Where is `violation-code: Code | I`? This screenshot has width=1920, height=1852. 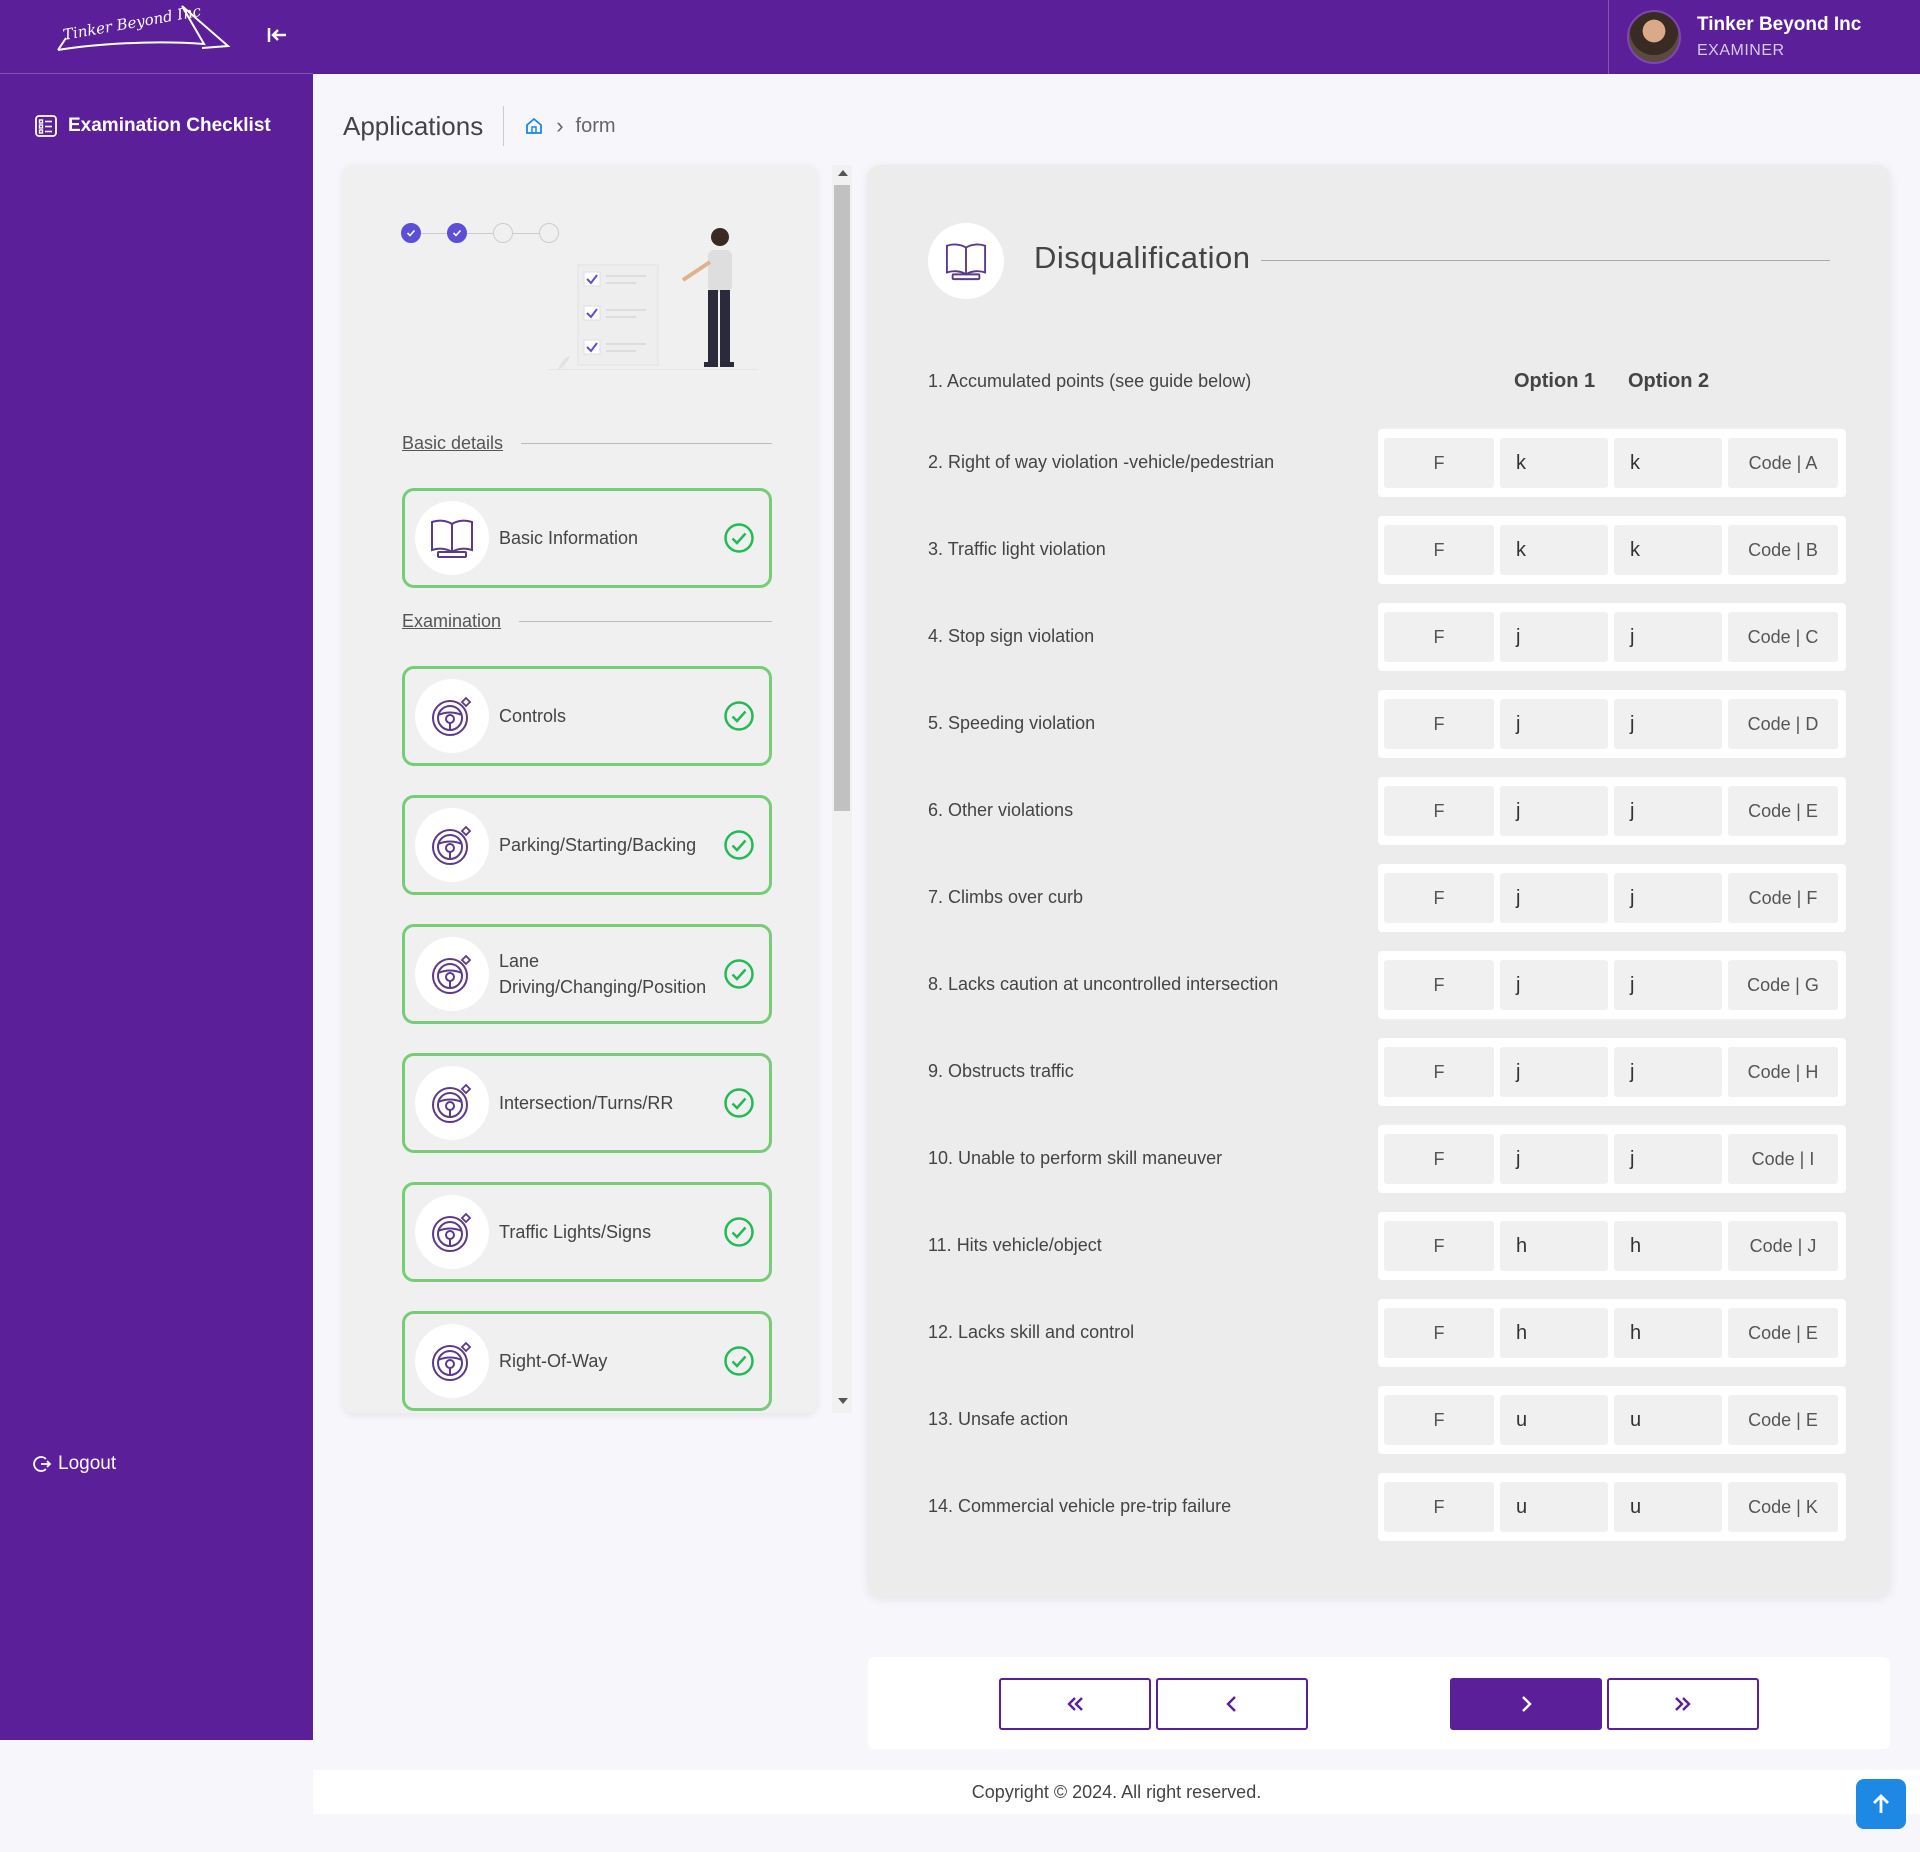 violation-code: Code | I is located at coordinates (1783, 1159).